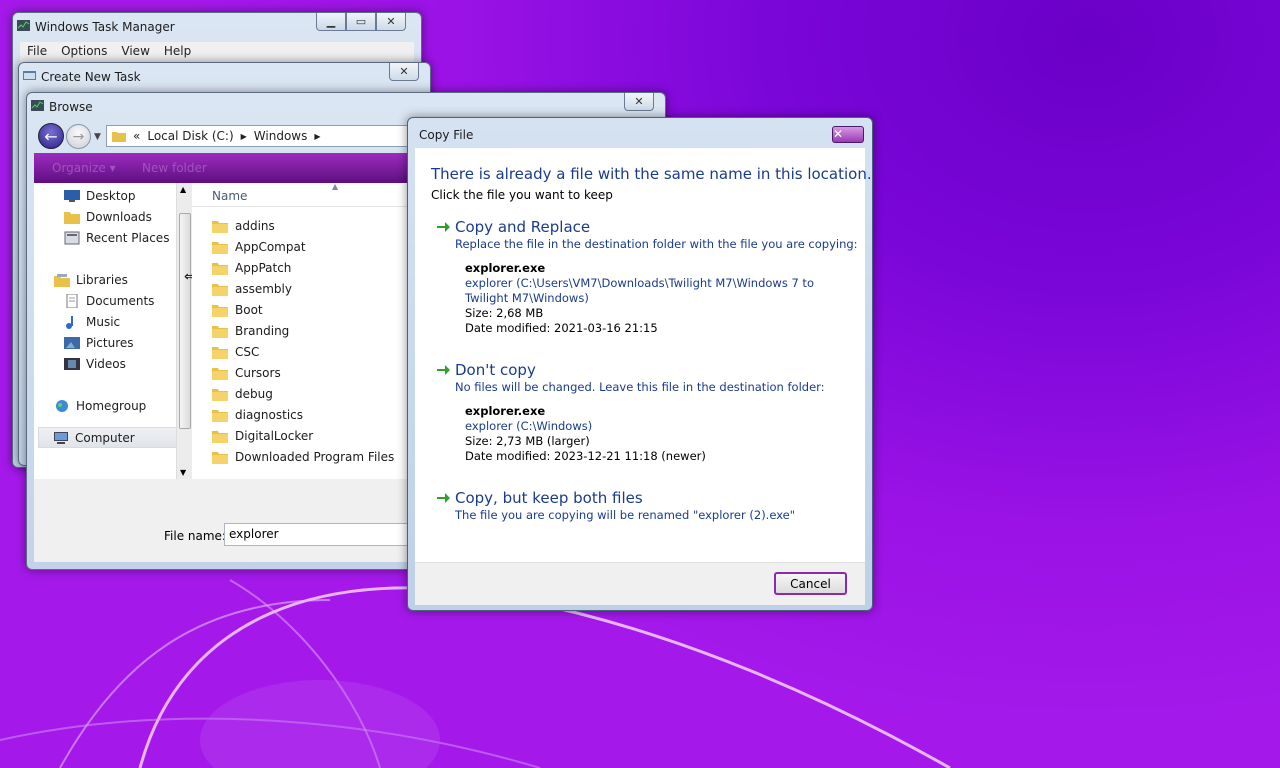 This screenshot has width=1280, height=768. What do you see at coordinates (190, 136) in the screenshot?
I see `breadcrumb-local-disk: Local Disk (C:)` at bounding box center [190, 136].